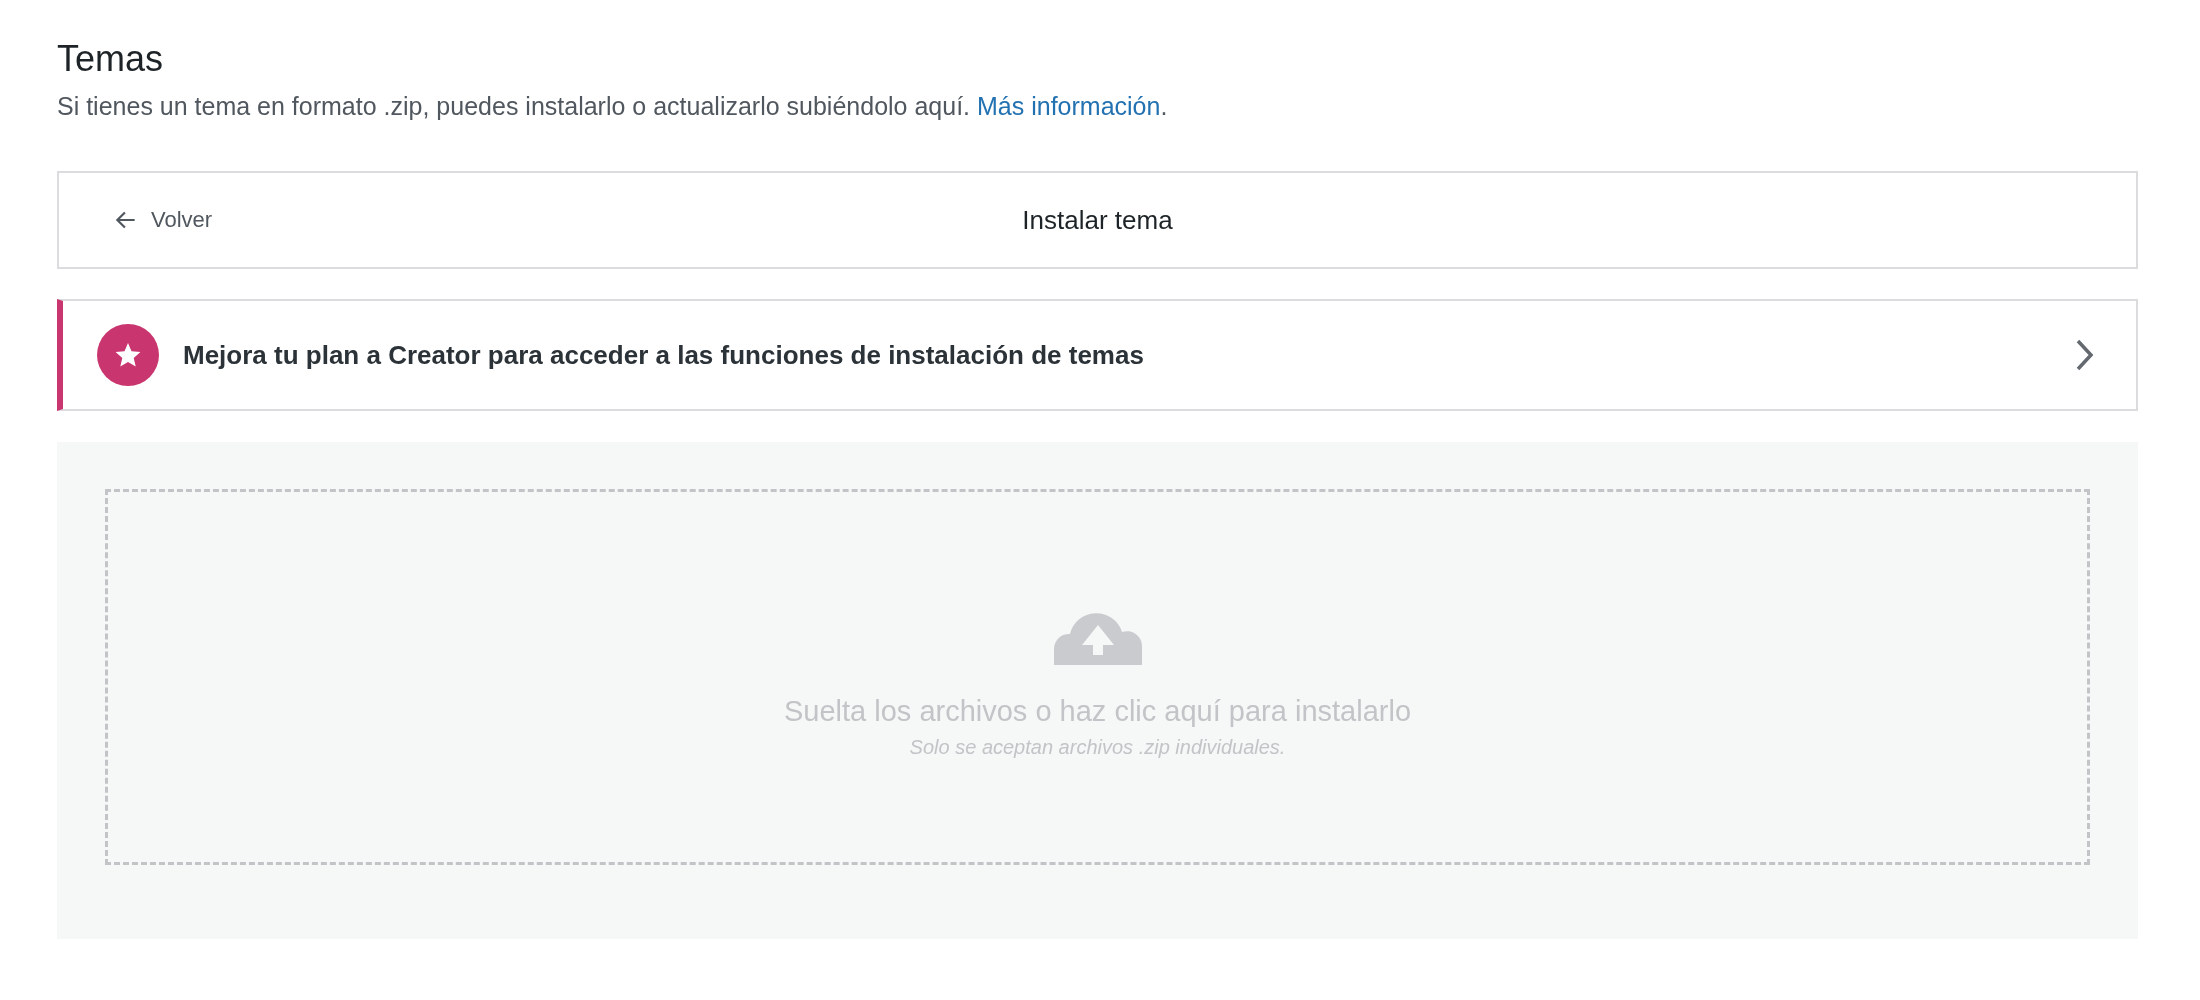 The width and height of the screenshot is (2200, 1000). I want to click on page-description: Si tienes un tema en formato .zip, puedes instalarlo o actualizarlo subiéndolo aquí. Más información., so click(613, 106).